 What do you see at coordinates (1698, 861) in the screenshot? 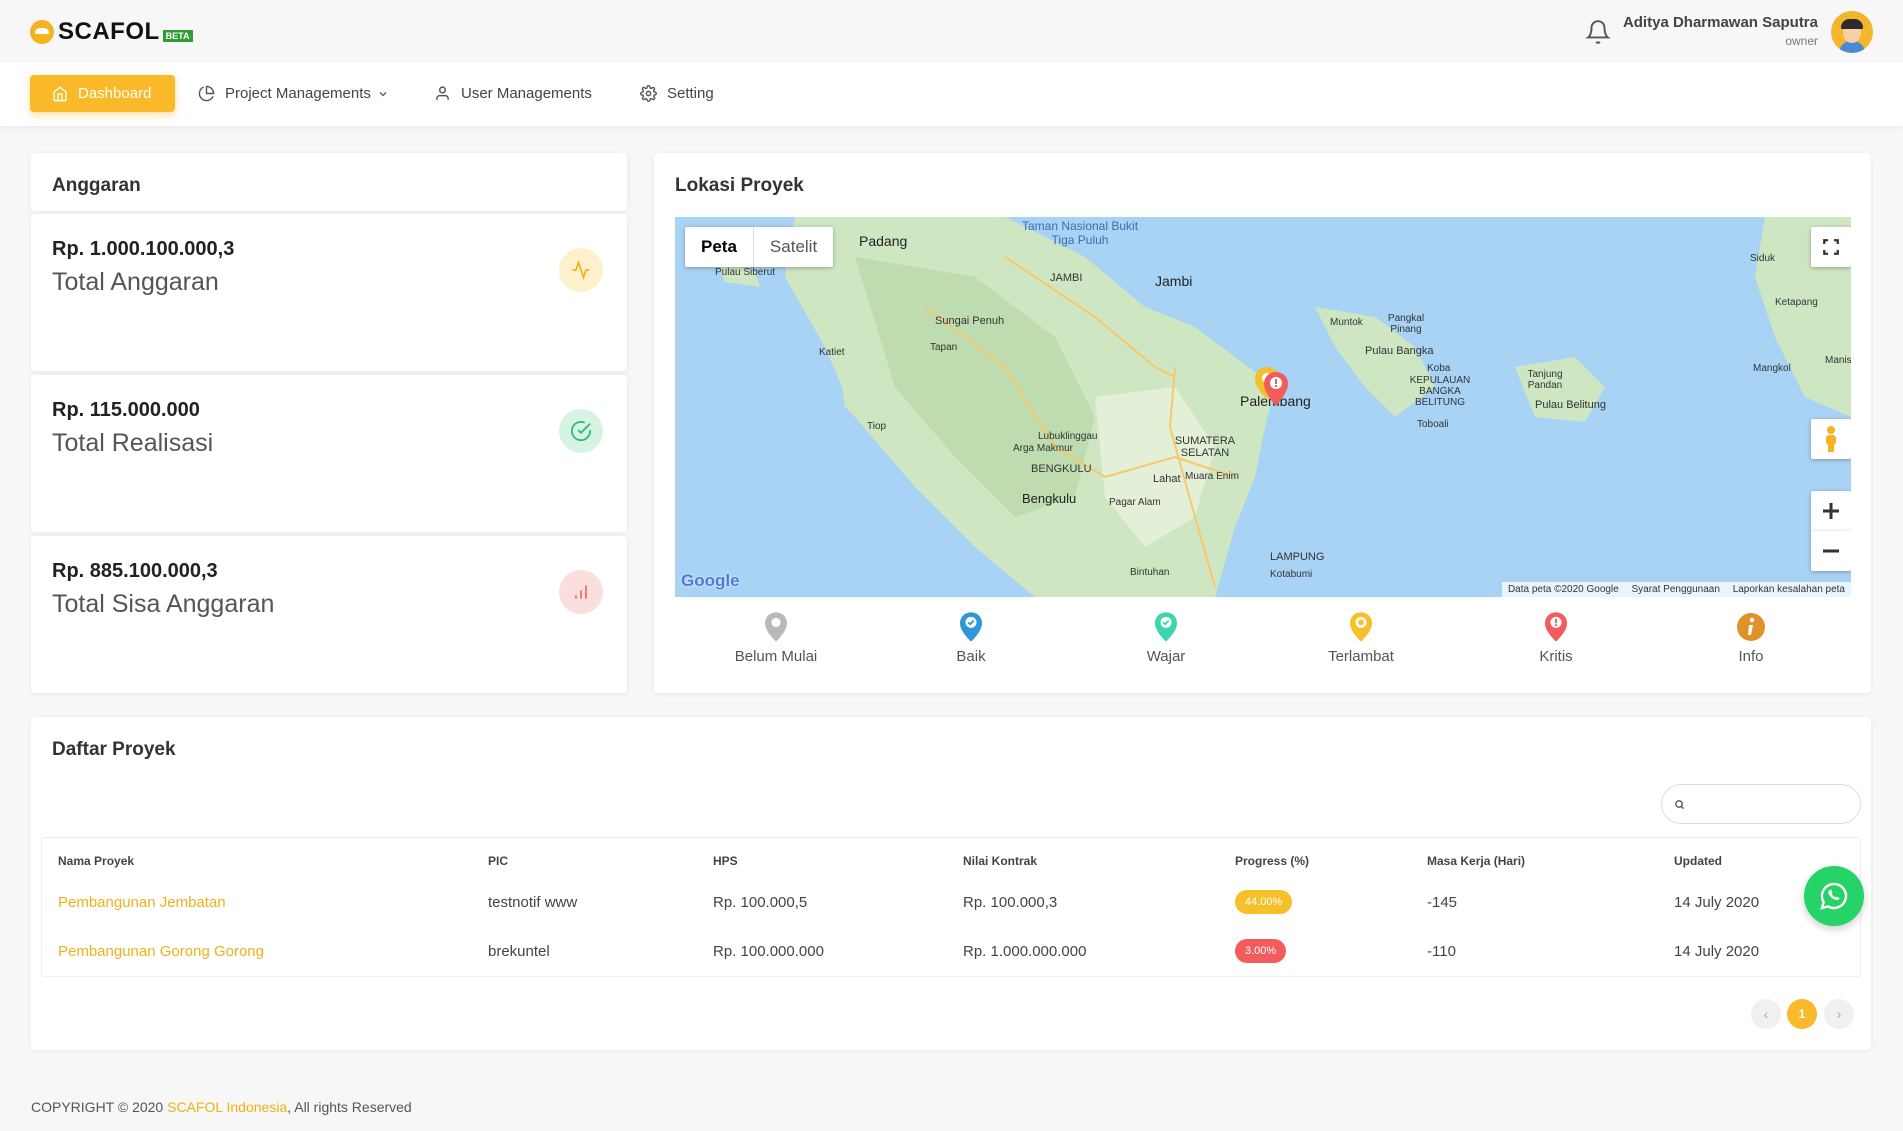
I see `column-header: Updated` at bounding box center [1698, 861].